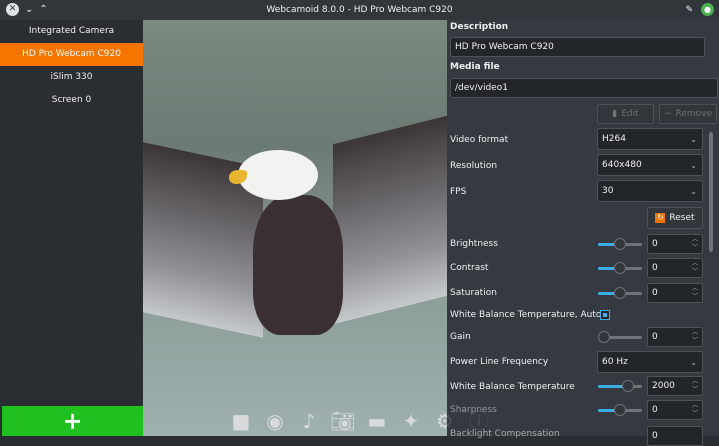 The width and height of the screenshot is (719, 446). What do you see at coordinates (298, 265) in the screenshot?
I see `eagle-body` at bounding box center [298, 265].